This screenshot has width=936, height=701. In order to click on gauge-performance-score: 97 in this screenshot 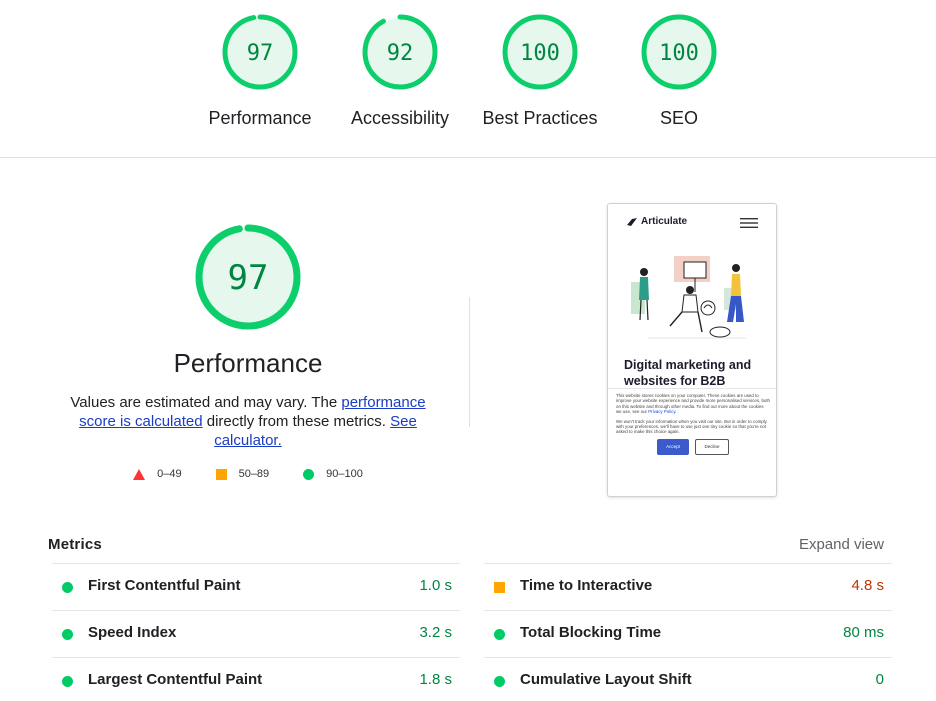, I will do `click(260, 53)`.